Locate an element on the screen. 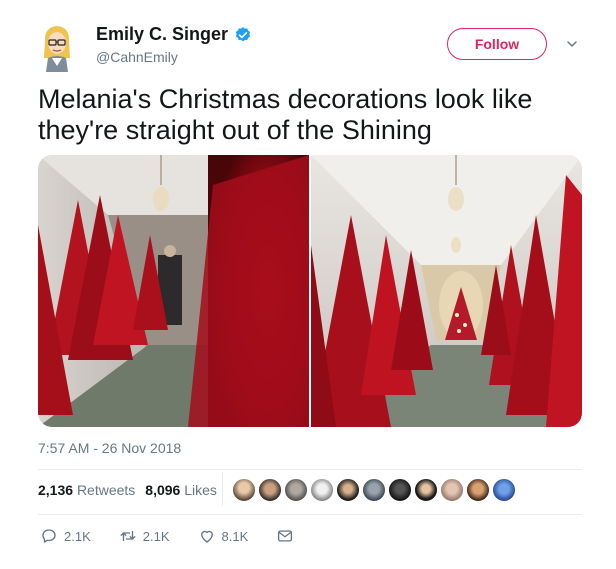 Image resolution: width=616 pixels, height=569 pixels. reply-icon is located at coordinates (49, 536).